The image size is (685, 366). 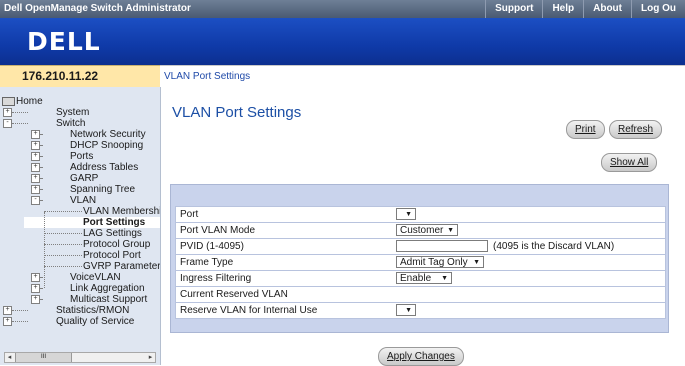 I want to click on sidebar-item-lag-settings: LAG Settings, so click(x=112, y=233).